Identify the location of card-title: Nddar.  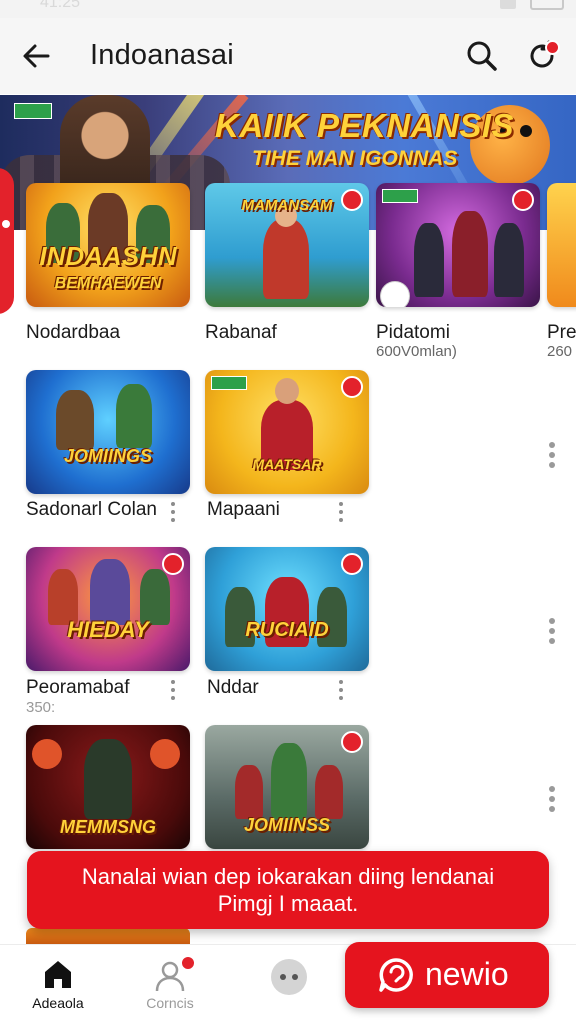
(233, 688).